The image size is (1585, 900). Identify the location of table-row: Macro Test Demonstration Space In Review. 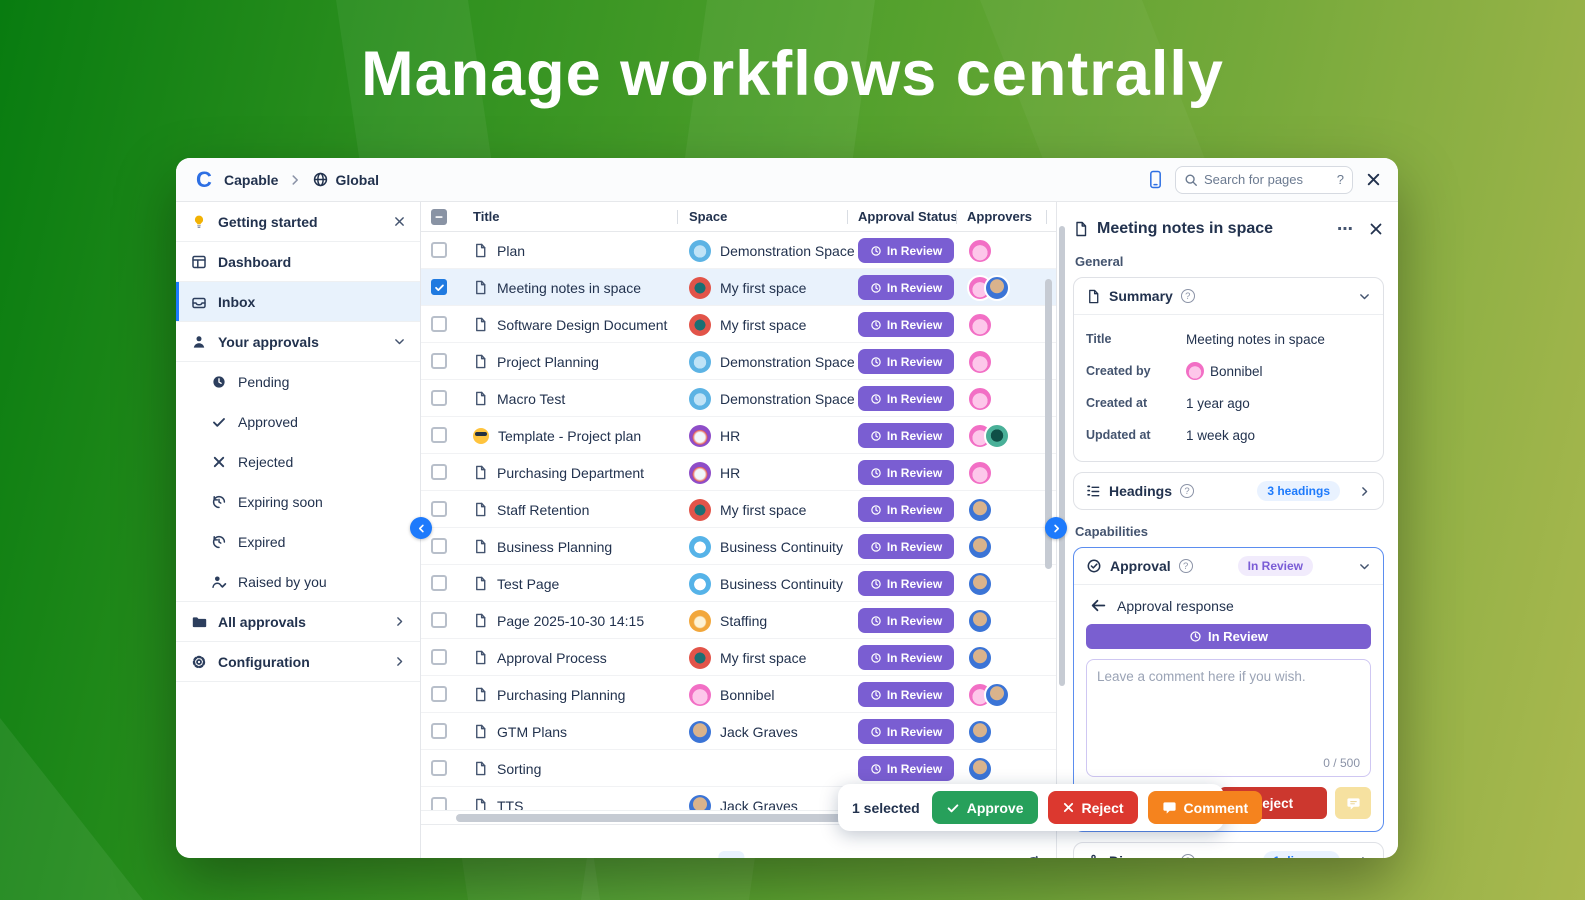
(738, 398).